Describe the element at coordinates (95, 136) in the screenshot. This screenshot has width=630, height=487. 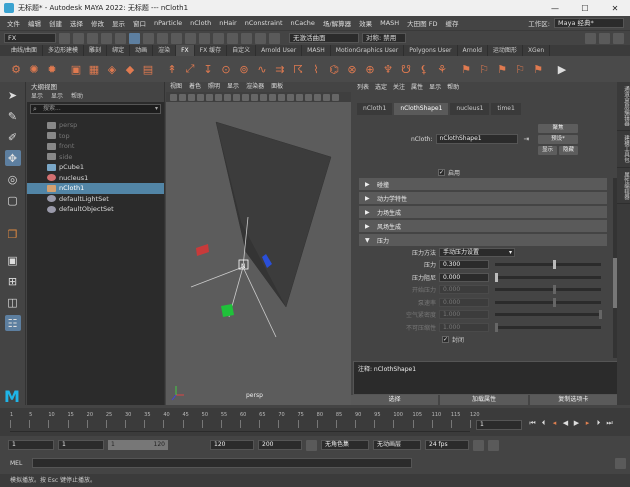
I see `outliner-item-top: top` at that location.